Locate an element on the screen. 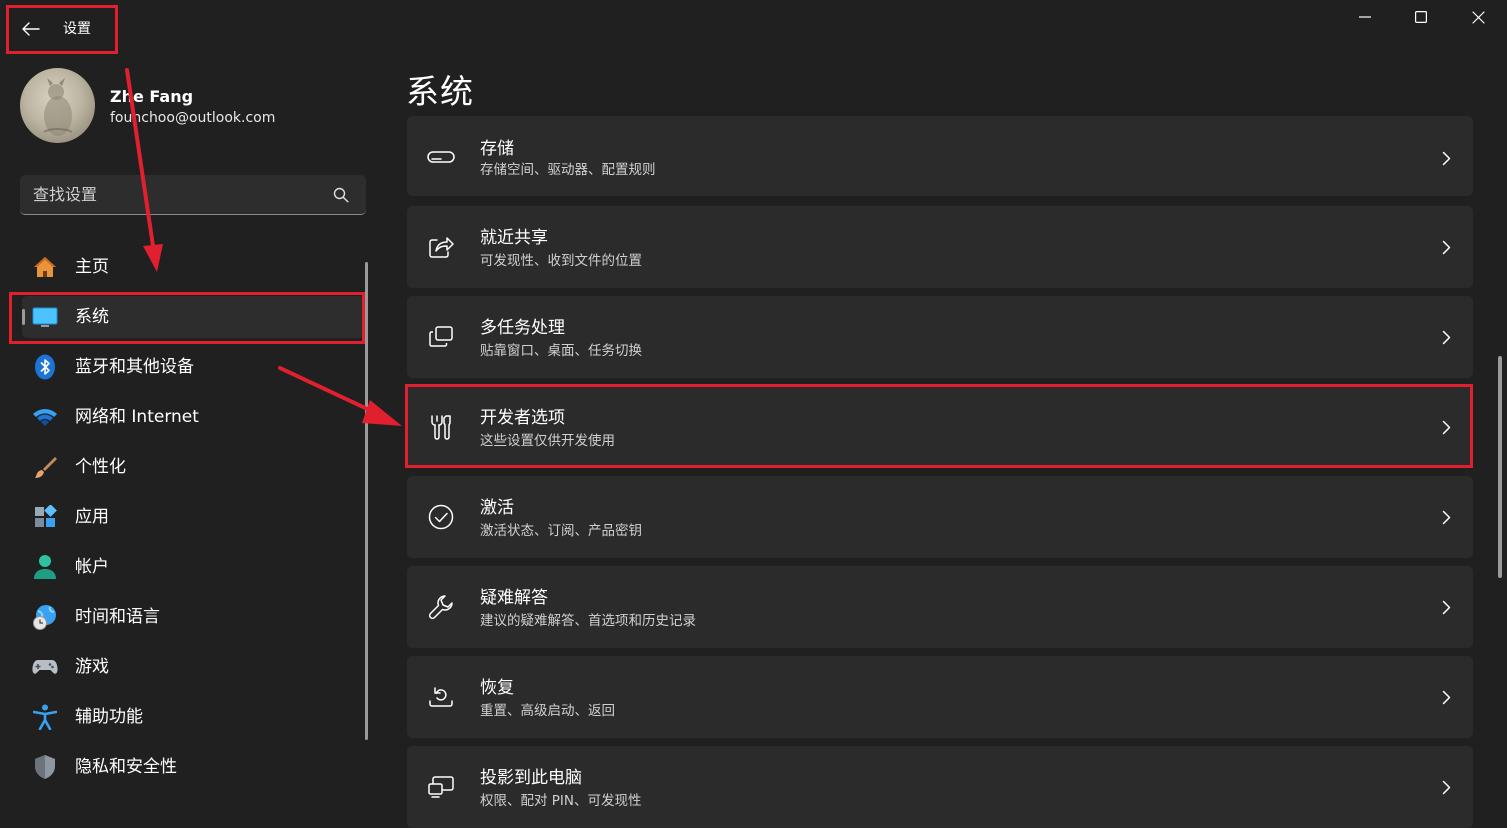 The height and width of the screenshot is (828, 1507). wifi-icon is located at coordinates (45, 417).